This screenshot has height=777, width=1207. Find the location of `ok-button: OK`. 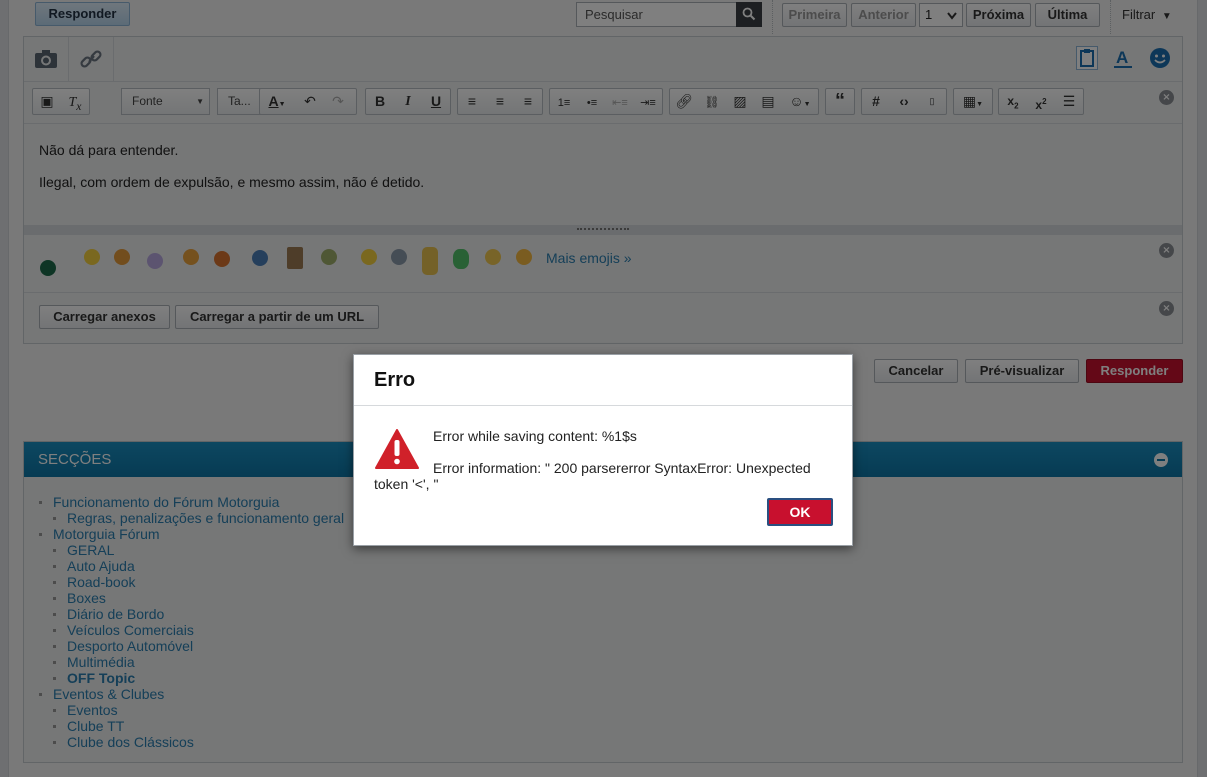

ok-button: OK is located at coordinates (800, 512).